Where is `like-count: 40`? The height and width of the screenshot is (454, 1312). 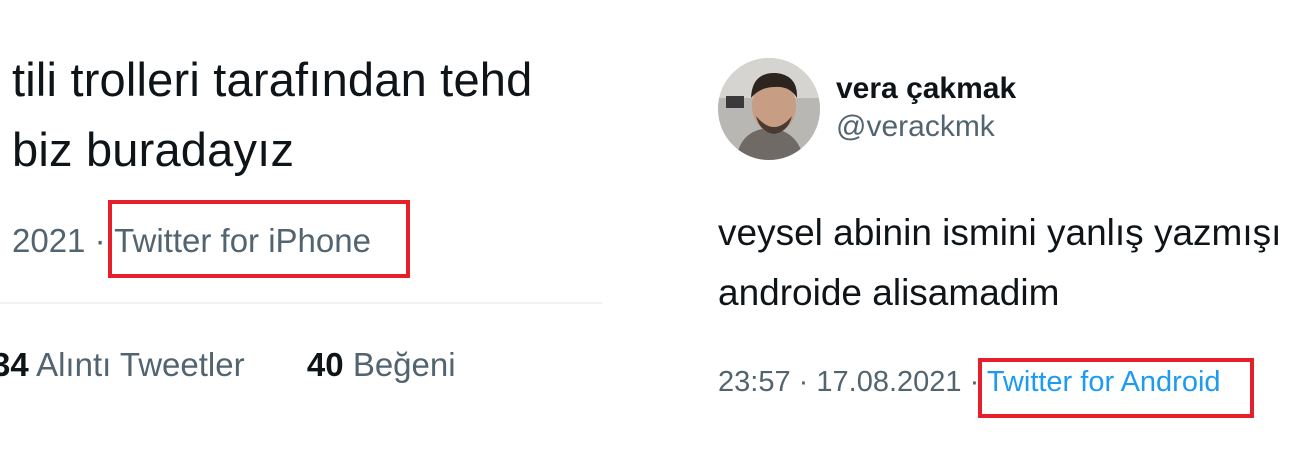
like-count: 40 is located at coordinates (325, 364).